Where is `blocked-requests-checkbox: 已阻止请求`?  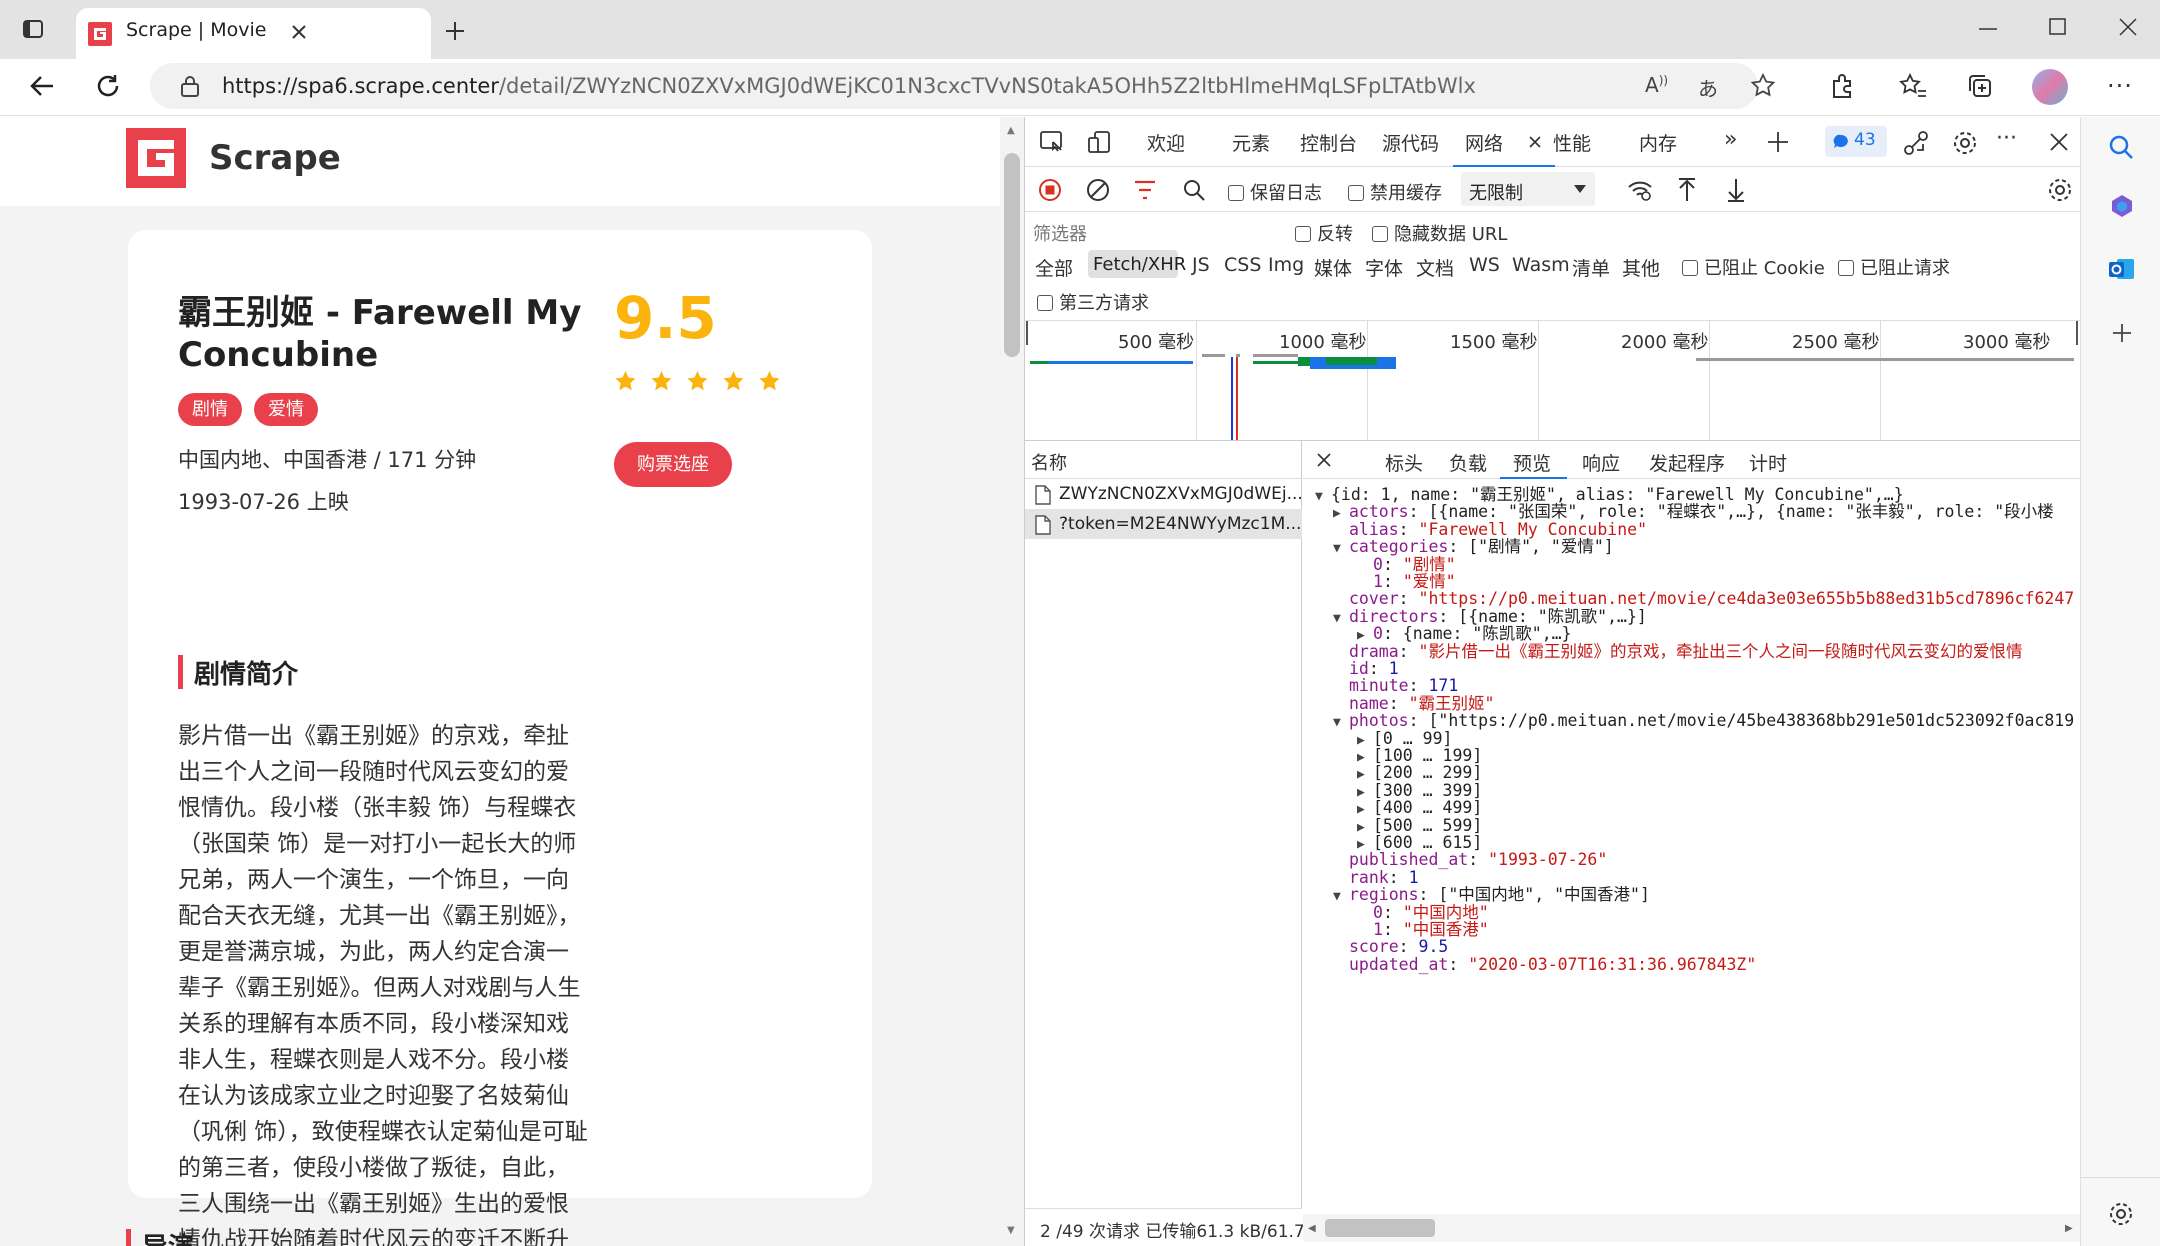
blocked-requests-checkbox: 已阻止请求 is located at coordinates (1894, 267).